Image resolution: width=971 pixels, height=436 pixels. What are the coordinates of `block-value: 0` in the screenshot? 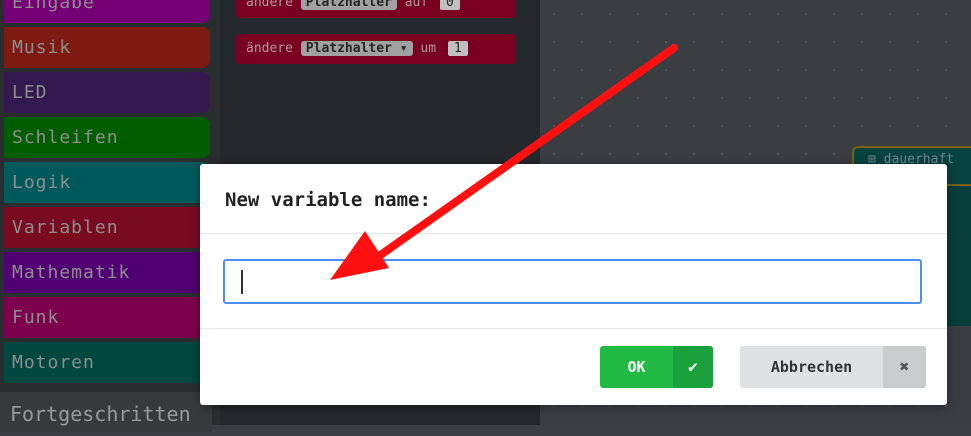 It's located at (450, 5).